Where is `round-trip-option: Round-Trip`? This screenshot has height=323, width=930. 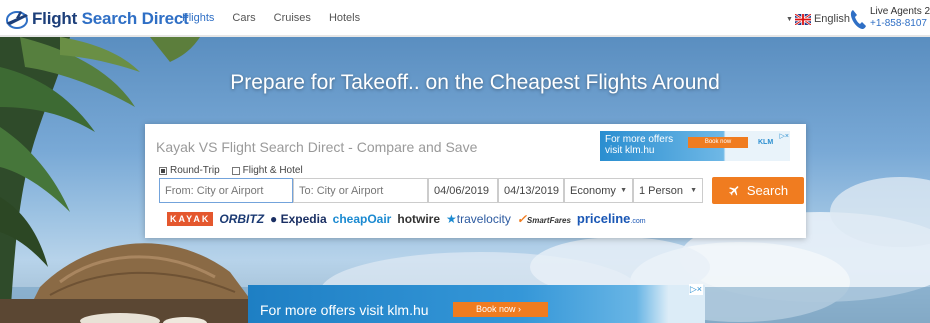
round-trip-option: Round-Trip is located at coordinates (189, 170).